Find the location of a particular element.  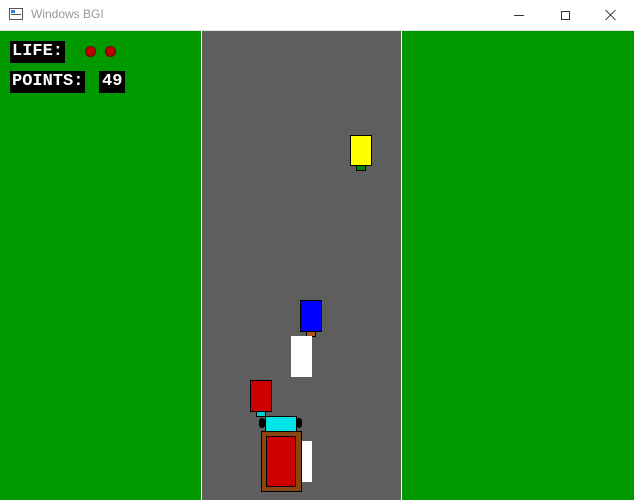

blue-car is located at coordinates (311, 316).